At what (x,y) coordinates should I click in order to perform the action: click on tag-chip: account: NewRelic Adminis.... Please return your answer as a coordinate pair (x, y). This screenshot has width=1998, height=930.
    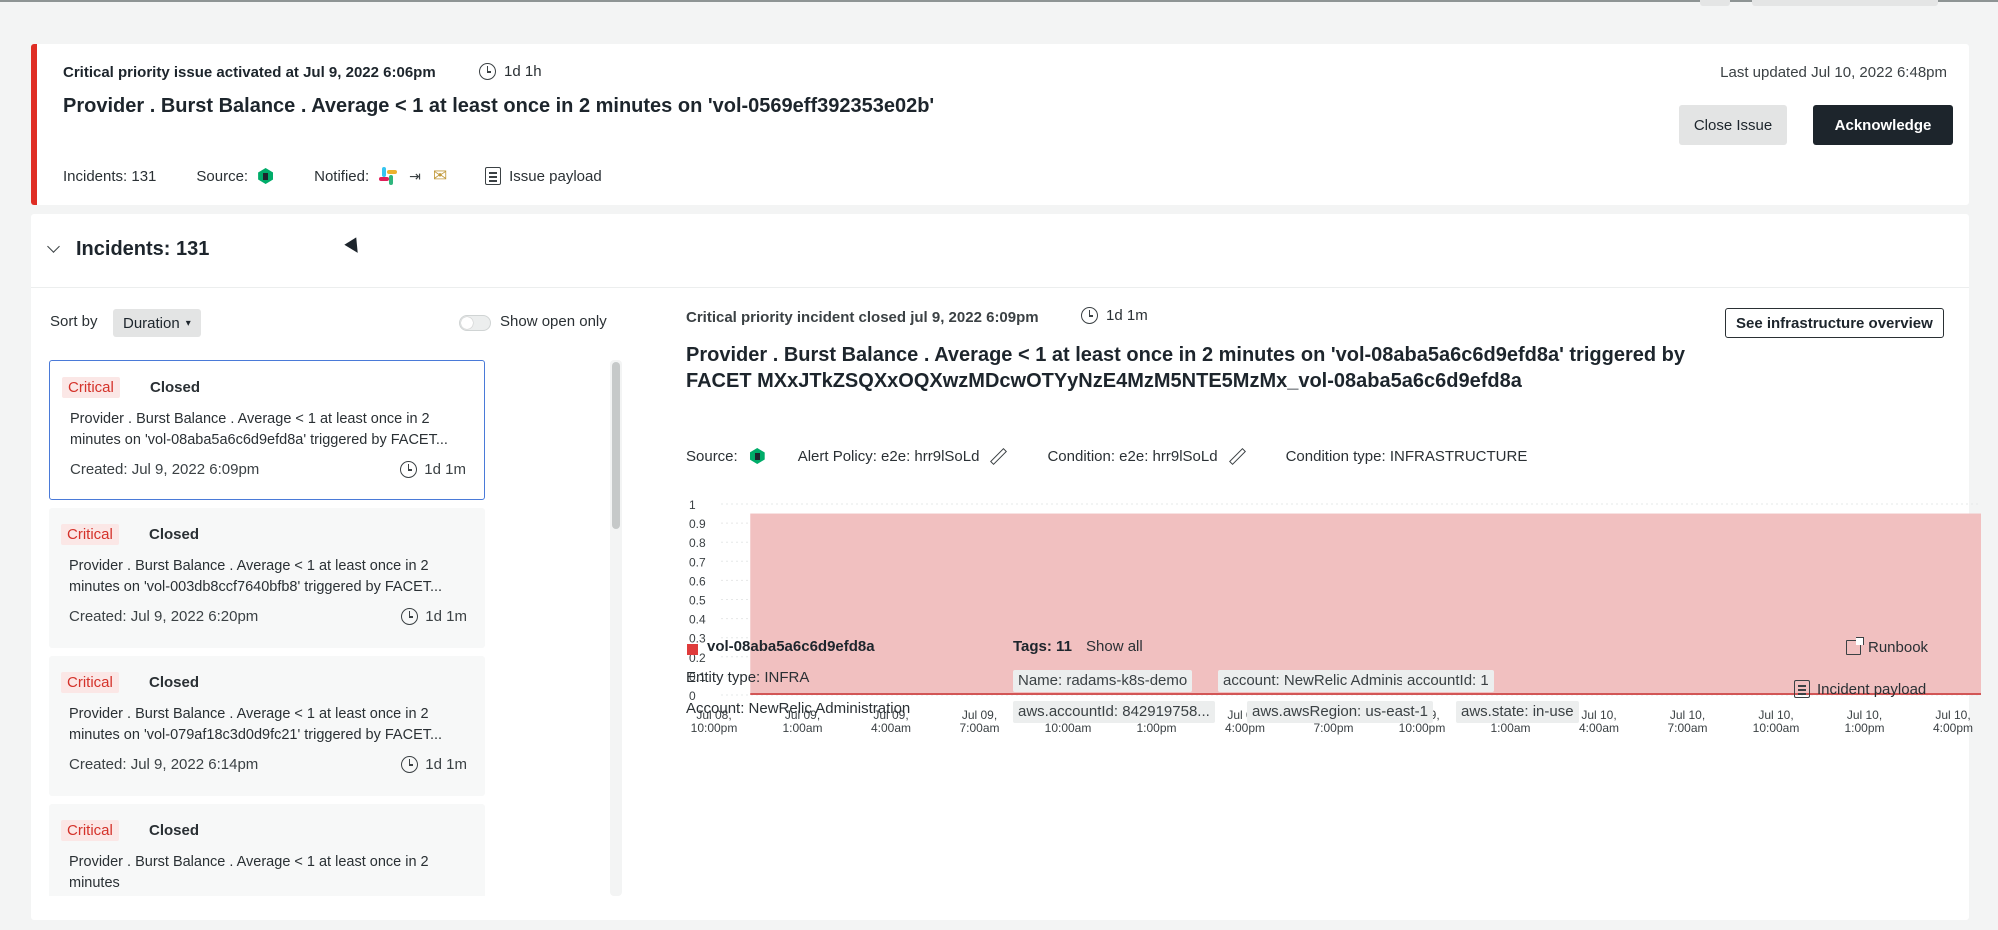
    Looking at the image, I should click on (1320, 681).